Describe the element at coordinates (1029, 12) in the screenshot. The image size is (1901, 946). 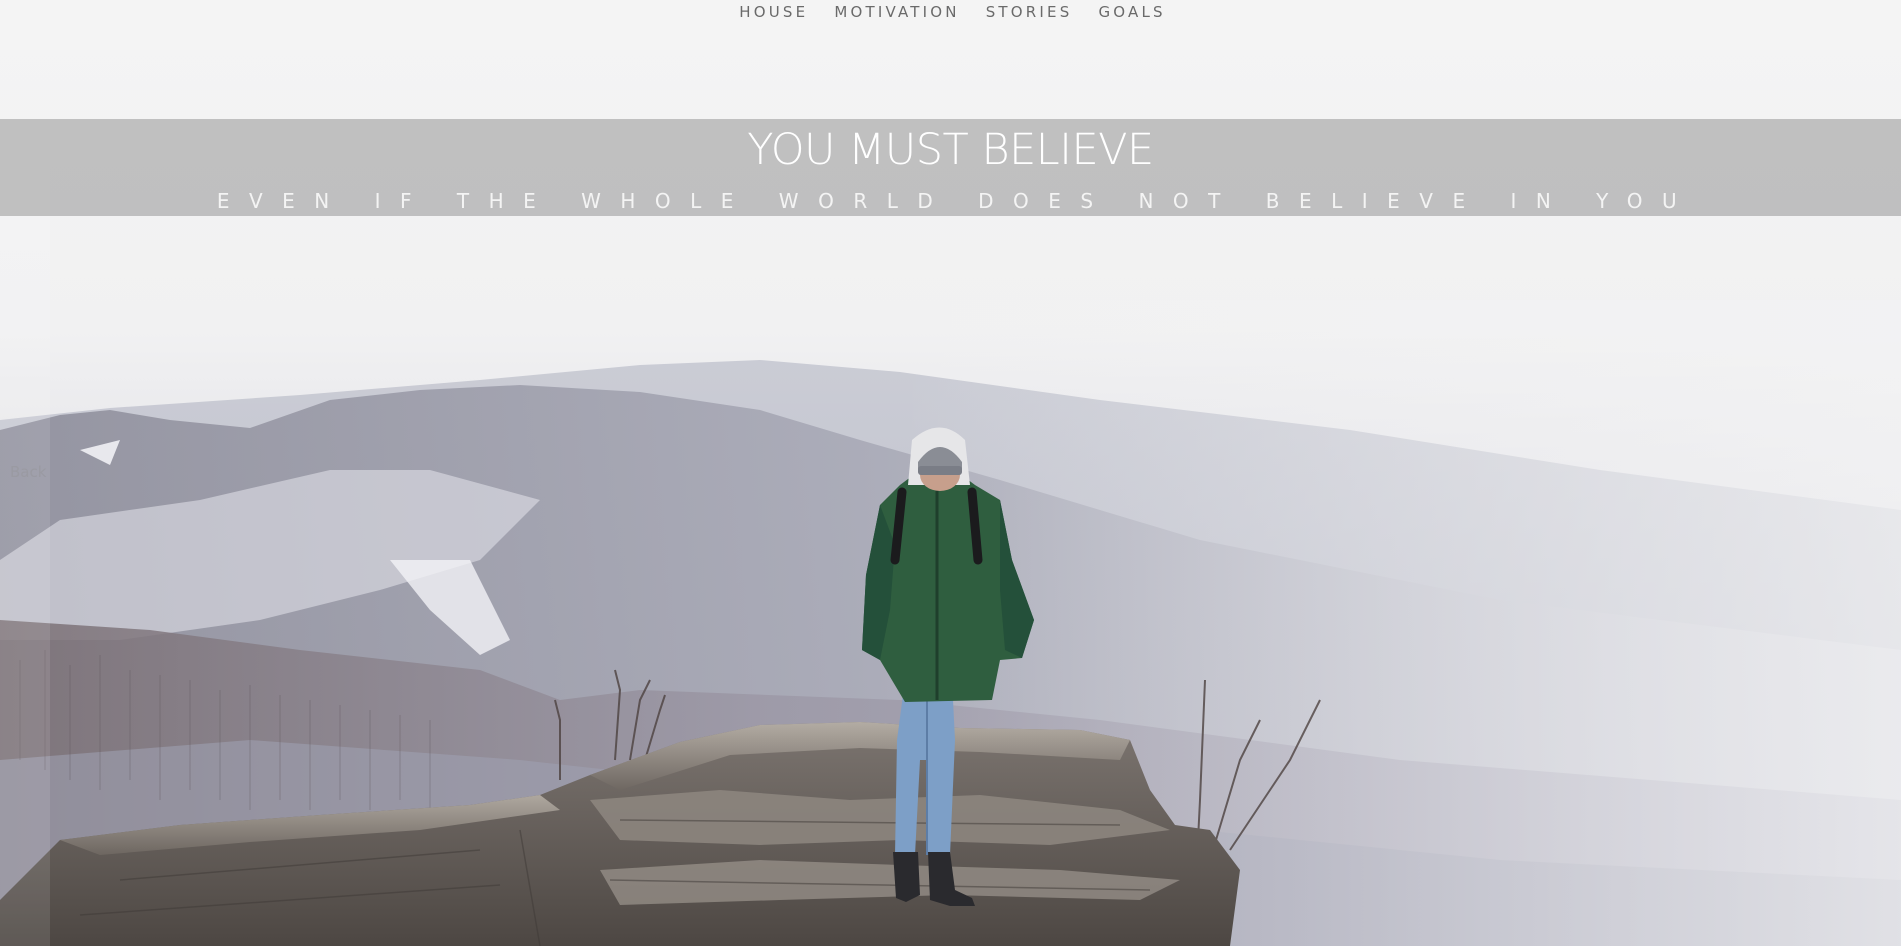
I see `nav-item-stories: STORIES` at that location.